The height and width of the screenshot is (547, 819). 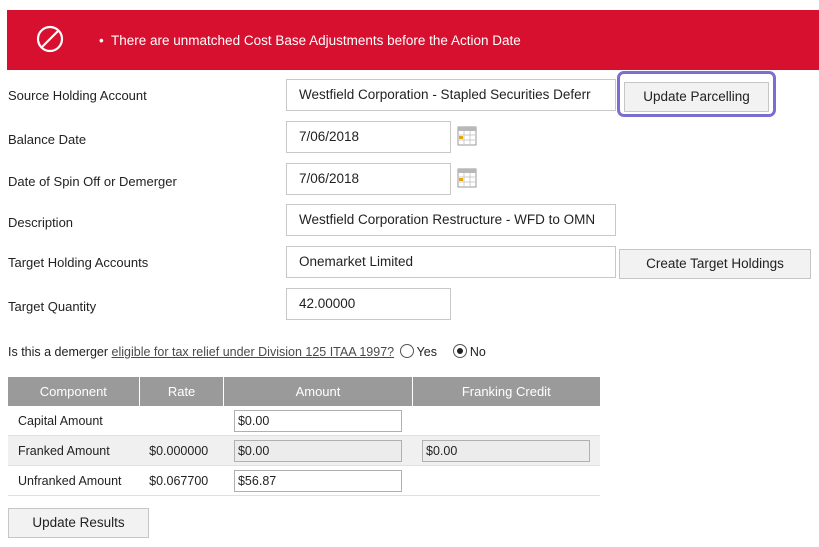 What do you see at coordinates (506, 391) in the screenshot?
I see `header-franking-credit: Franking Credit` at bounding box center [506, 391].